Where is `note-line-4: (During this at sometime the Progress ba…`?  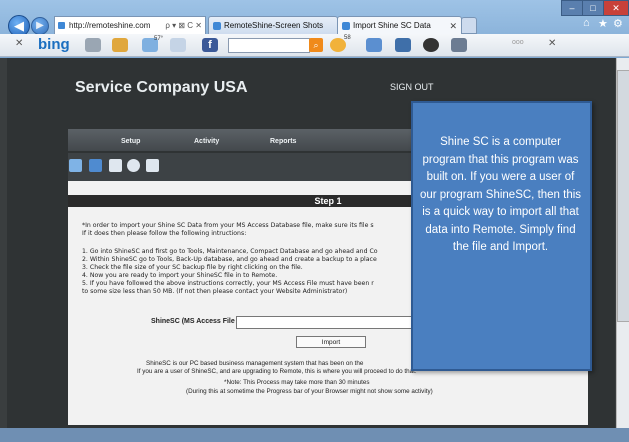 note-line-4: (During this at sometime the Progress ba… is located at coordinates (309, 391).